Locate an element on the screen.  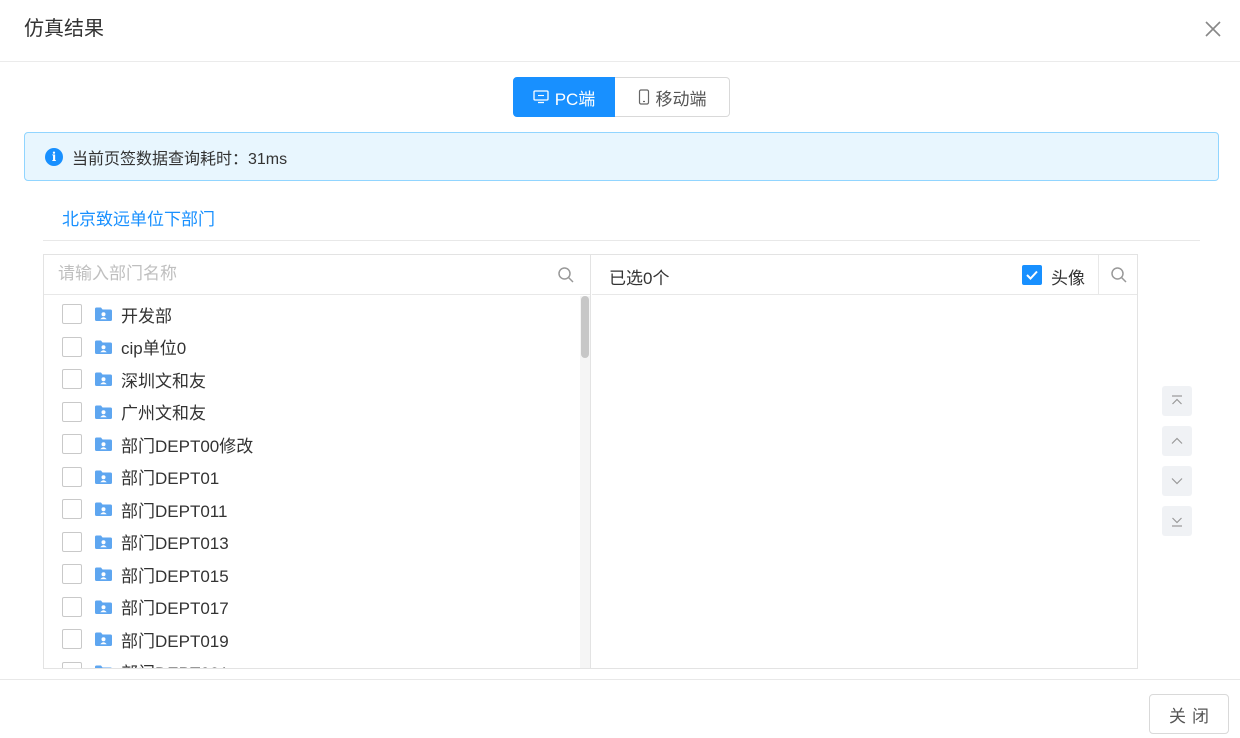
selected-count: 已选0个 is located at coordinates (639, 278).